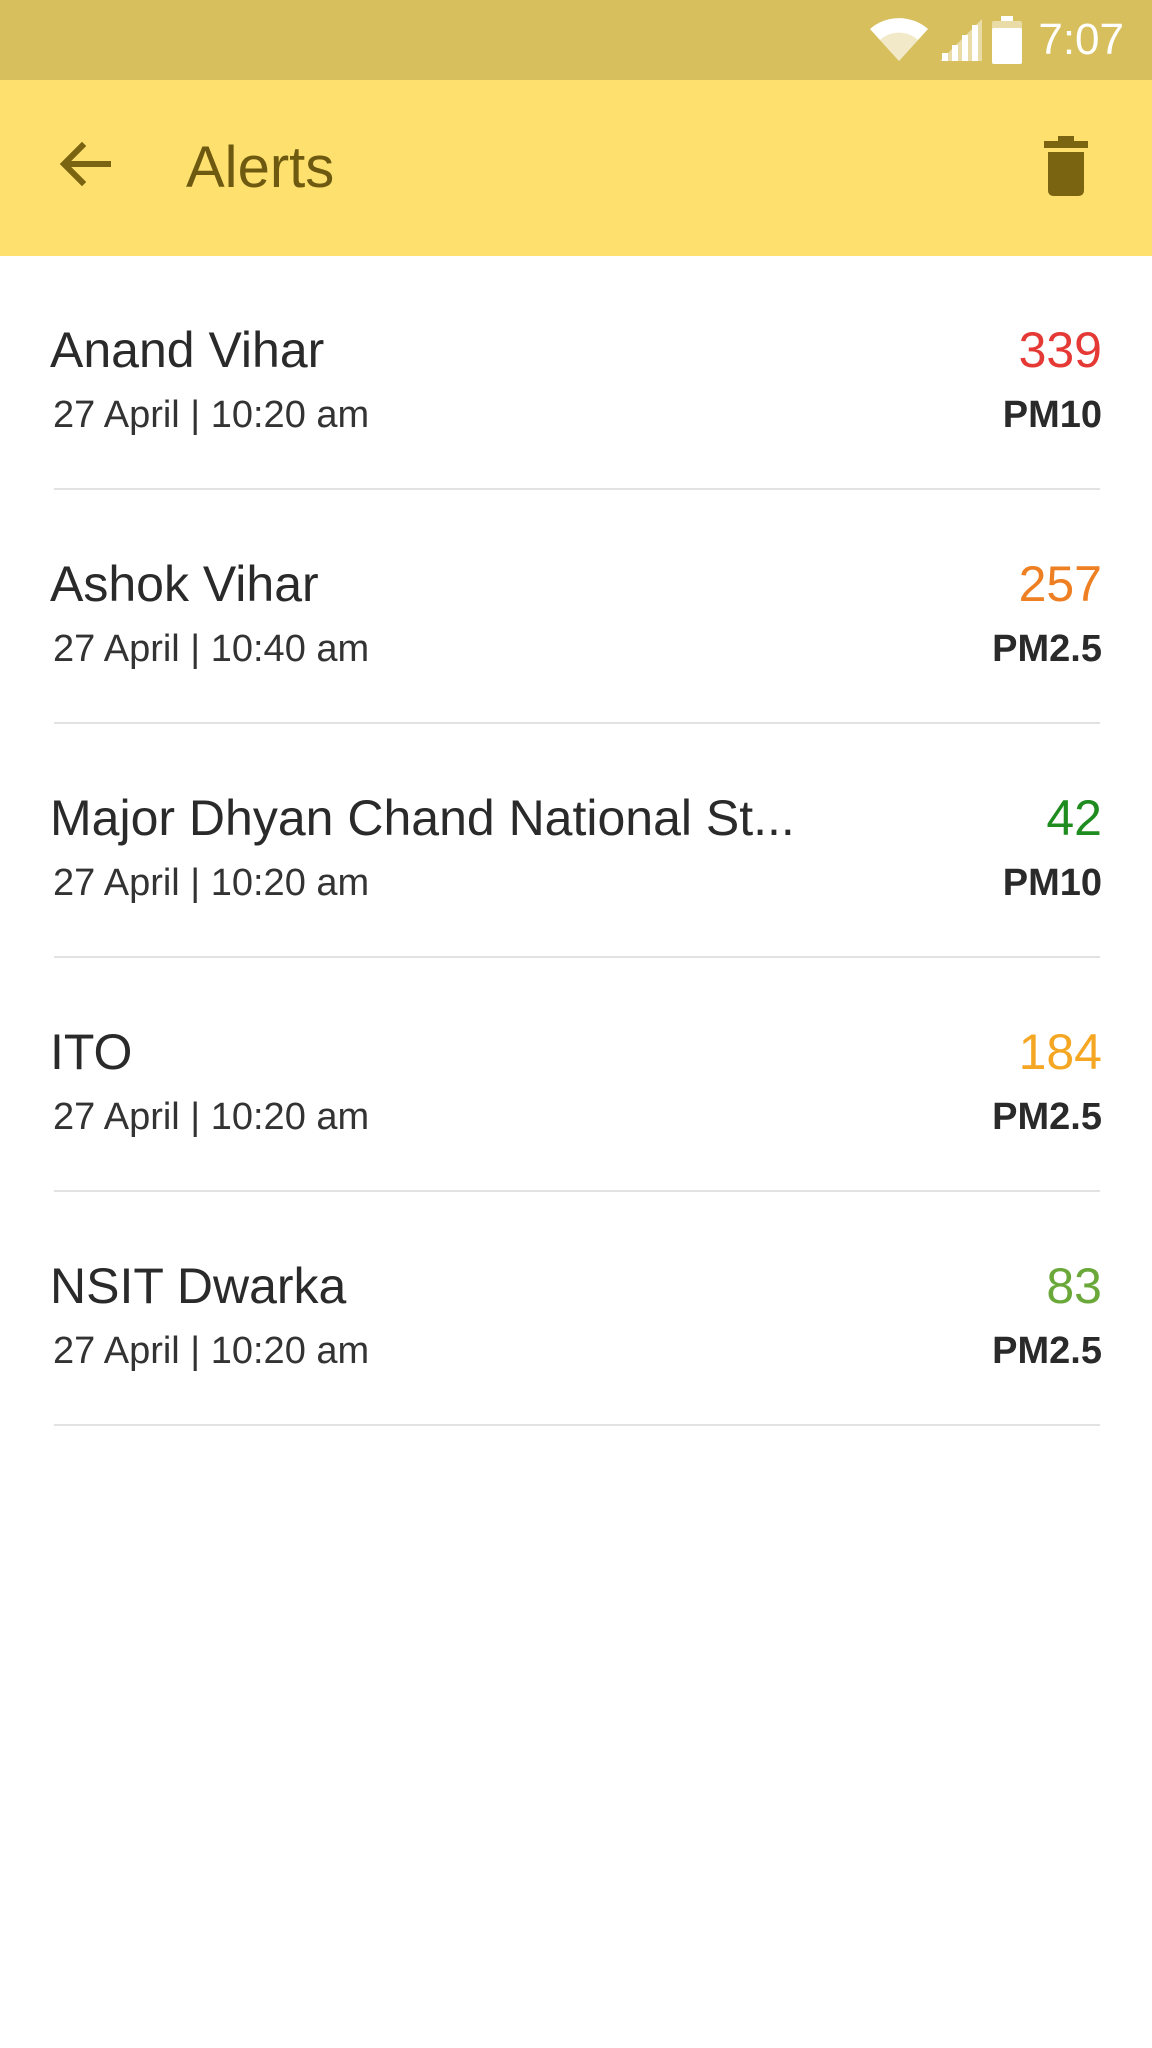  I want to click on list-item: ITO 27 April | 10:20 am 184 PM2.5, so click(576, 1075).